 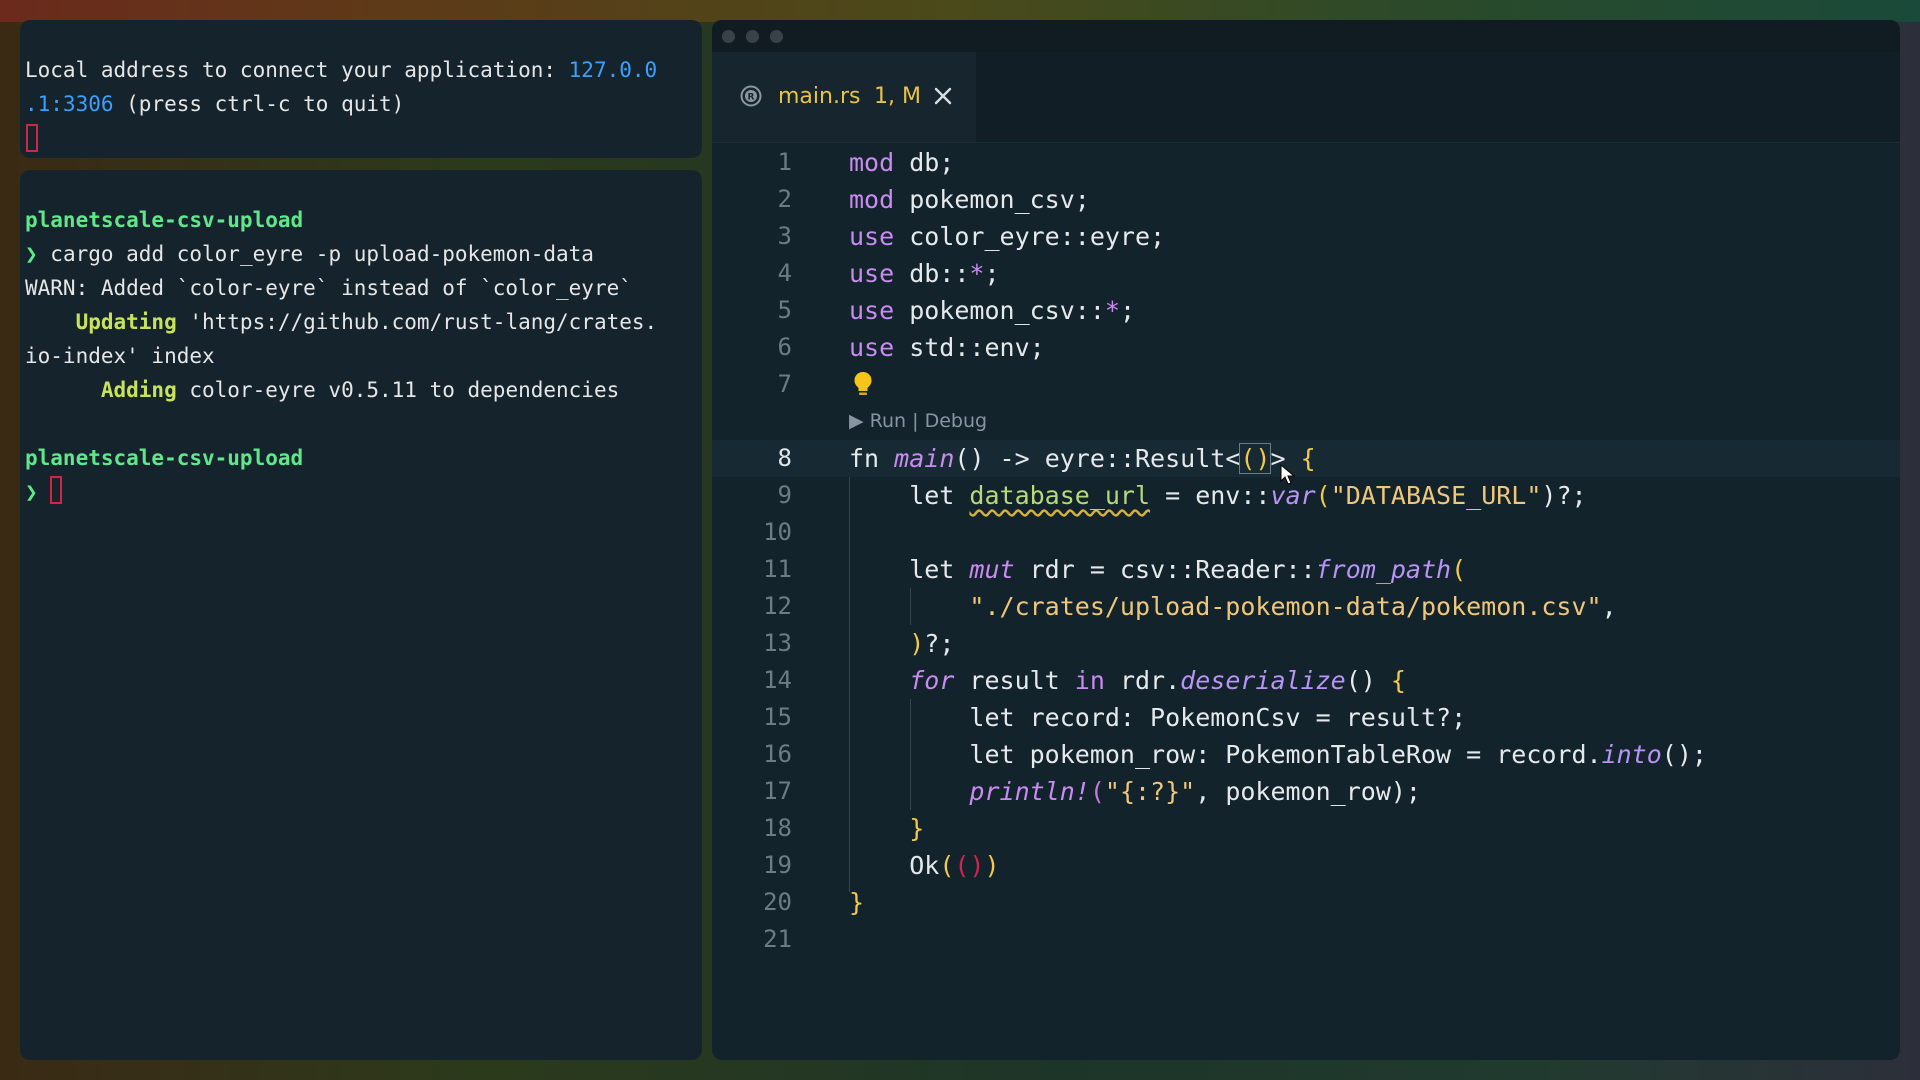 What do you see at coordinates (924, 273) in the screenshot?
I see `code-text: use db::*;` at bounding box center [924, 273].